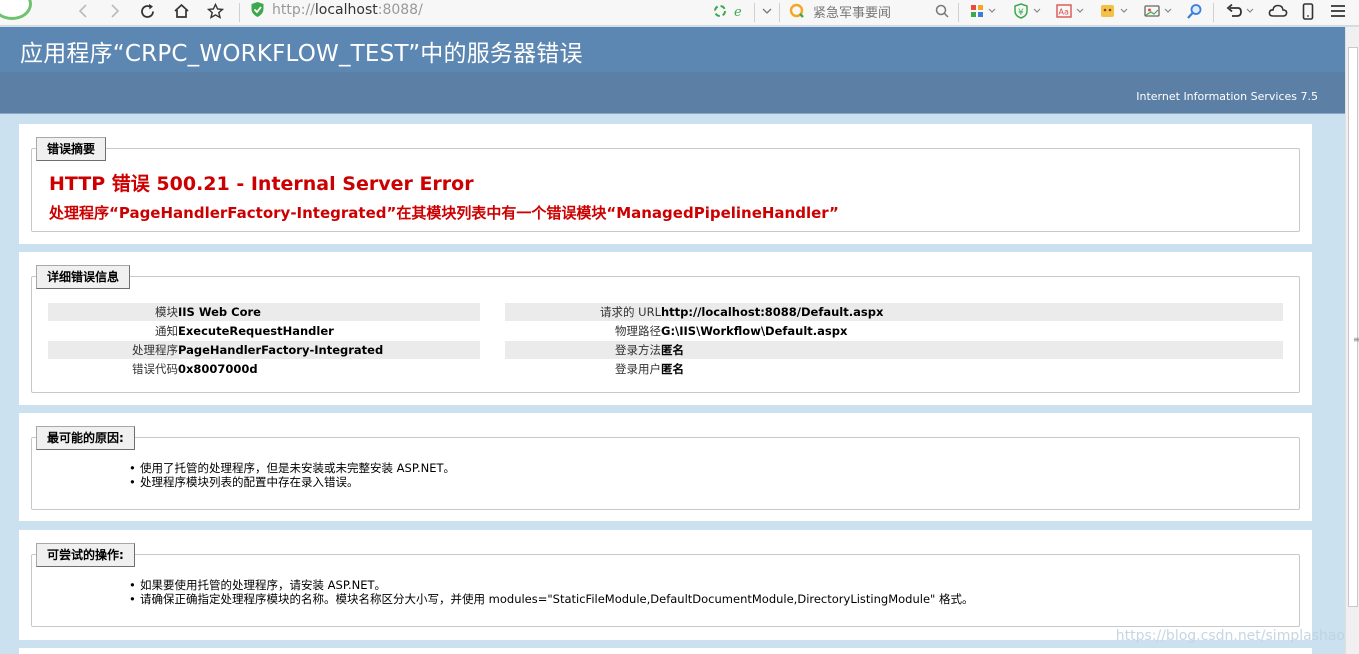 The height and width of the screenshot is (654, 1359). I want to click on forward-icon, so click(115, 11).